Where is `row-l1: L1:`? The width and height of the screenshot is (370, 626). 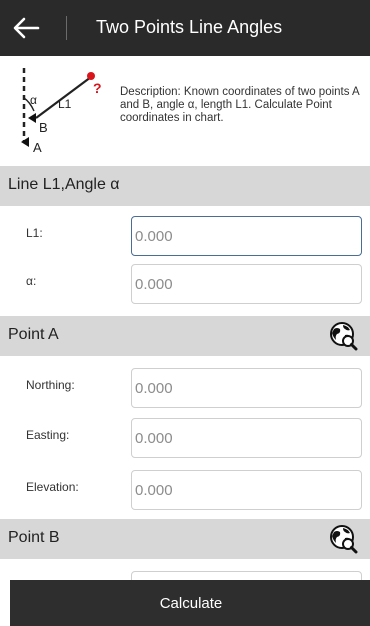
row-l1: L1: is located at coordinates (185, 234).